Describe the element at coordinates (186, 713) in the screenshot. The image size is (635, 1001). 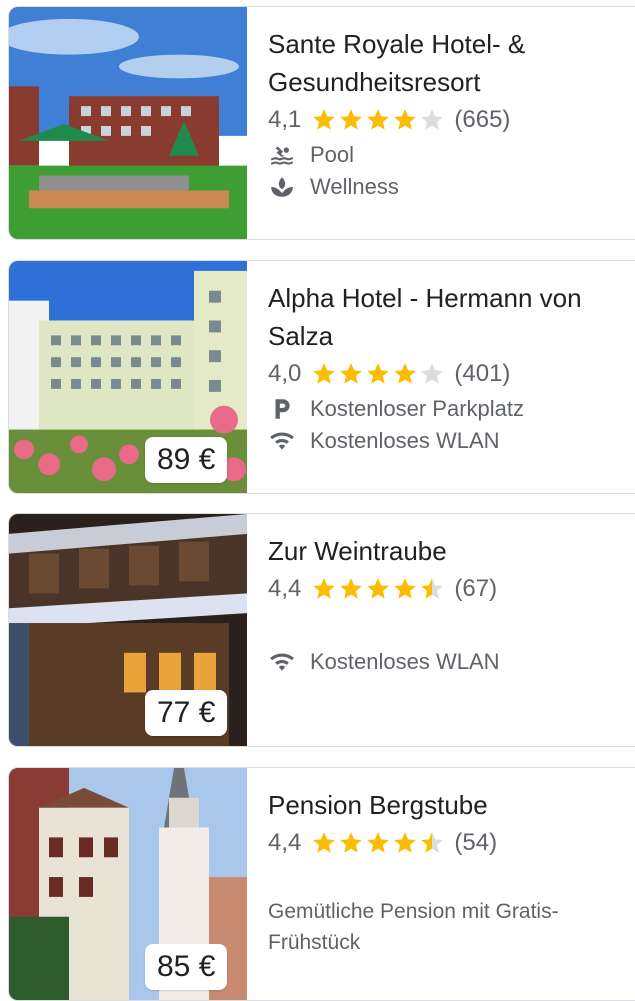
I see `price-badge: 77 €` at that location.